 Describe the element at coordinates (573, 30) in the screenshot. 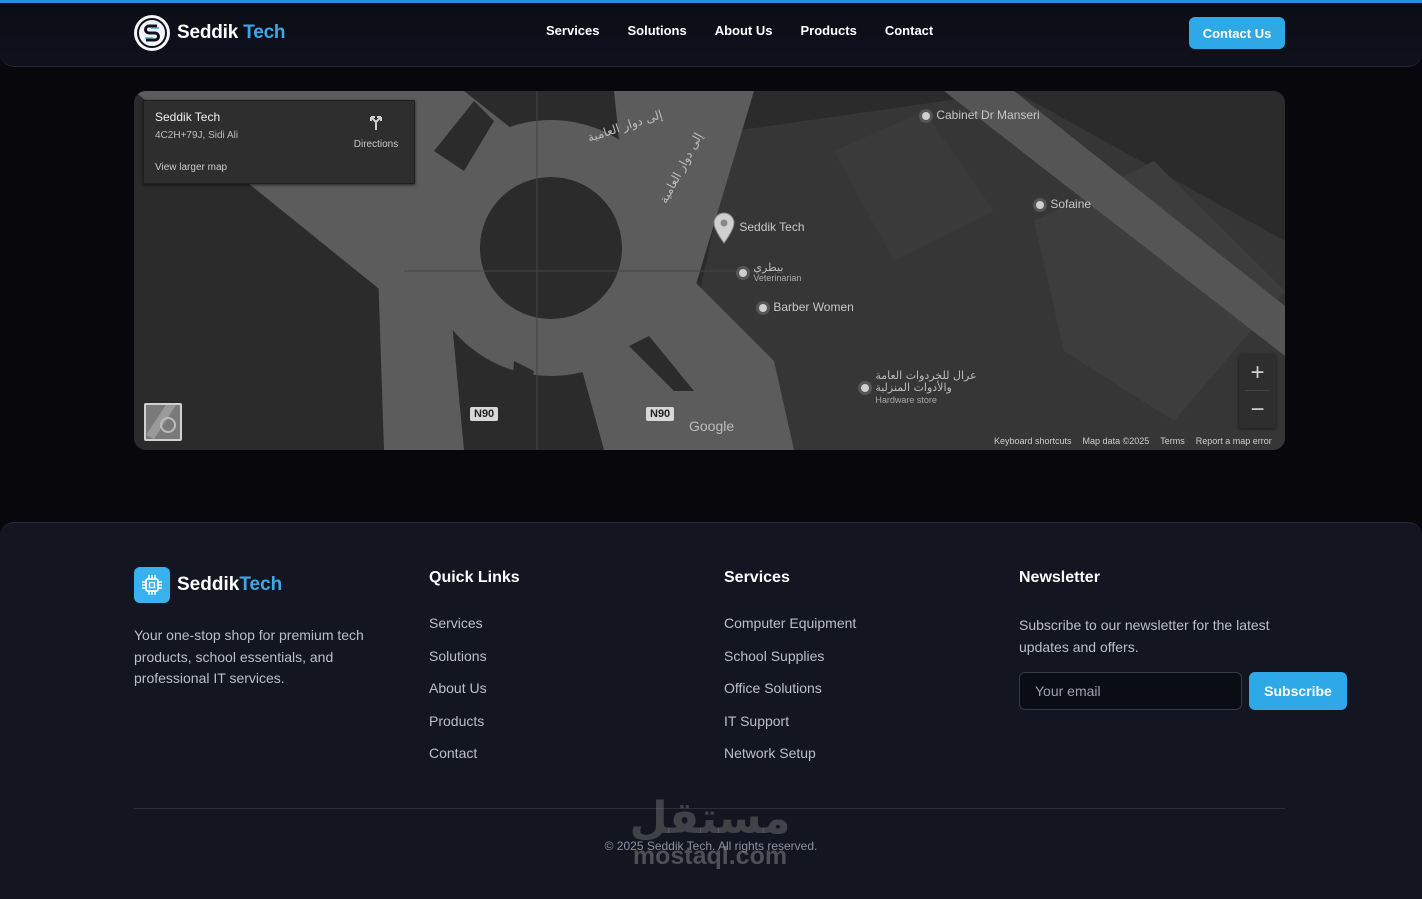

I see `nav-services: Services` at that location.